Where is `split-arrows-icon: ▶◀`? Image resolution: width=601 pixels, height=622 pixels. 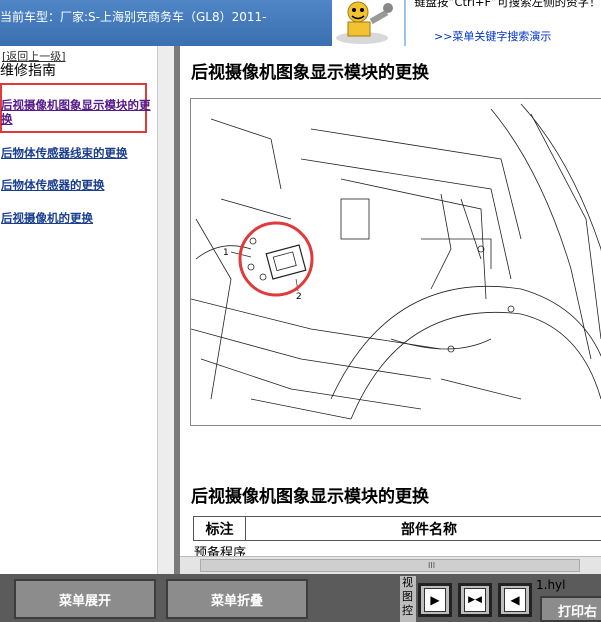
split-arrows-icon: ▶◀ is located at coordinates (475, 600).